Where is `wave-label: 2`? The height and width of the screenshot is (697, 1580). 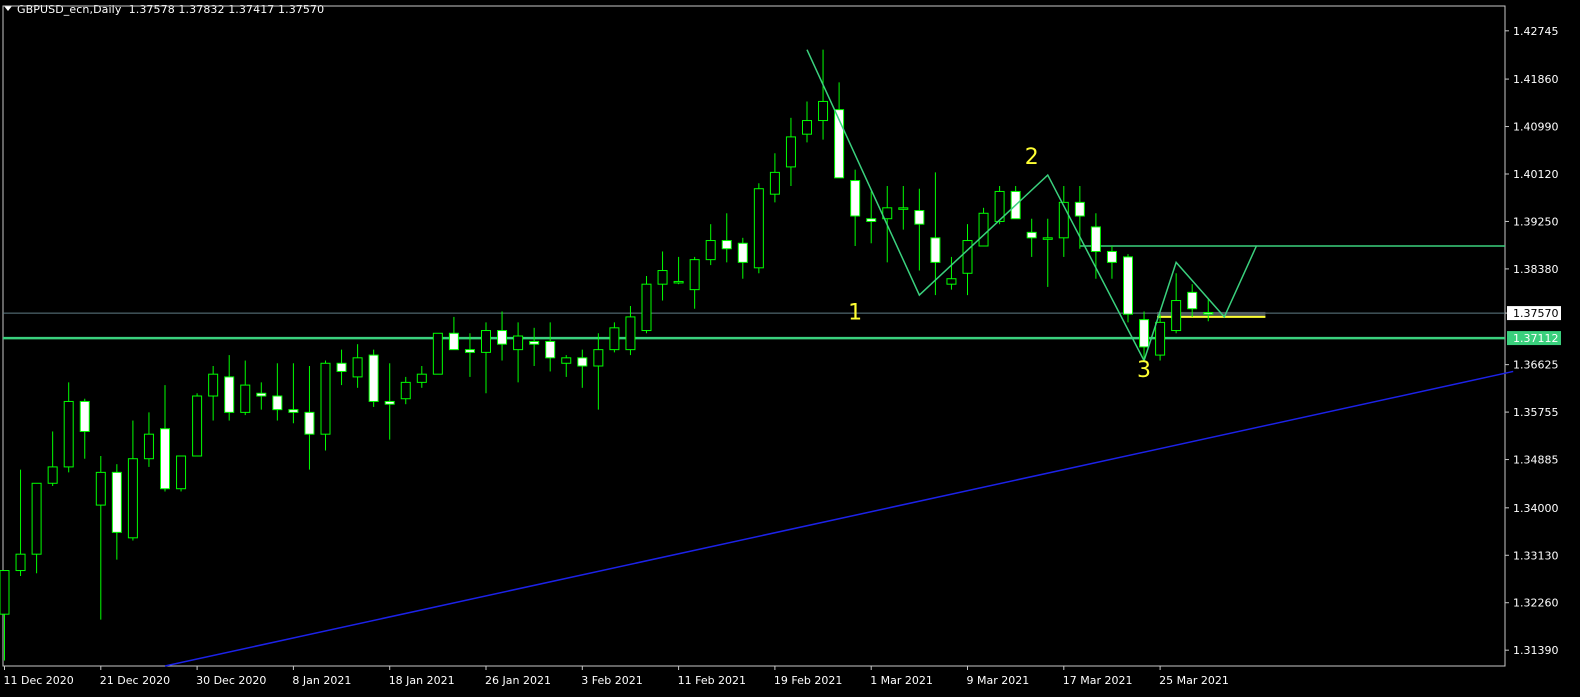
wave-label: 2 is located at coordinates (1032, 157).